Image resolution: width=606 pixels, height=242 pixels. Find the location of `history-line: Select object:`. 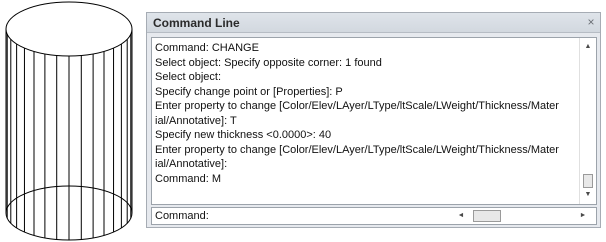

history-line: Select object: is located at coordinates (188, 77).